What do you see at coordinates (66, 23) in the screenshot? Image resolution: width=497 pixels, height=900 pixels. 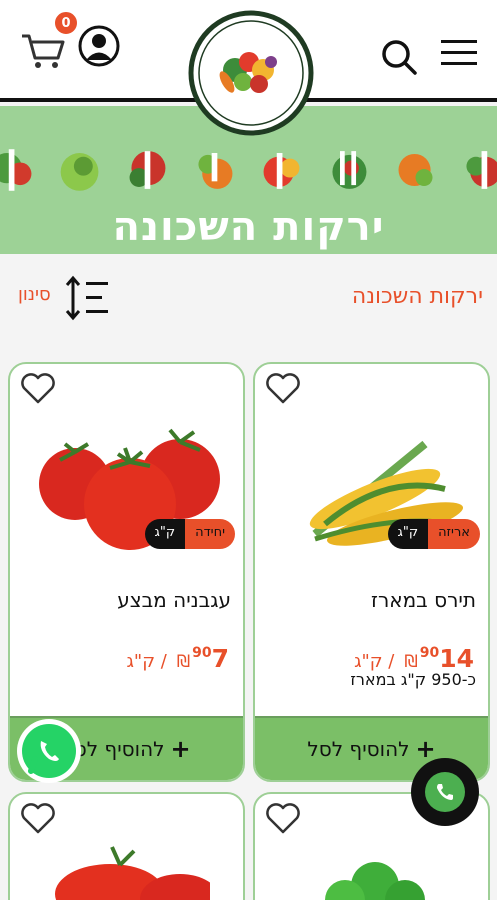 I see `cart-count-badge: 0` at bounding box center [66, 23].